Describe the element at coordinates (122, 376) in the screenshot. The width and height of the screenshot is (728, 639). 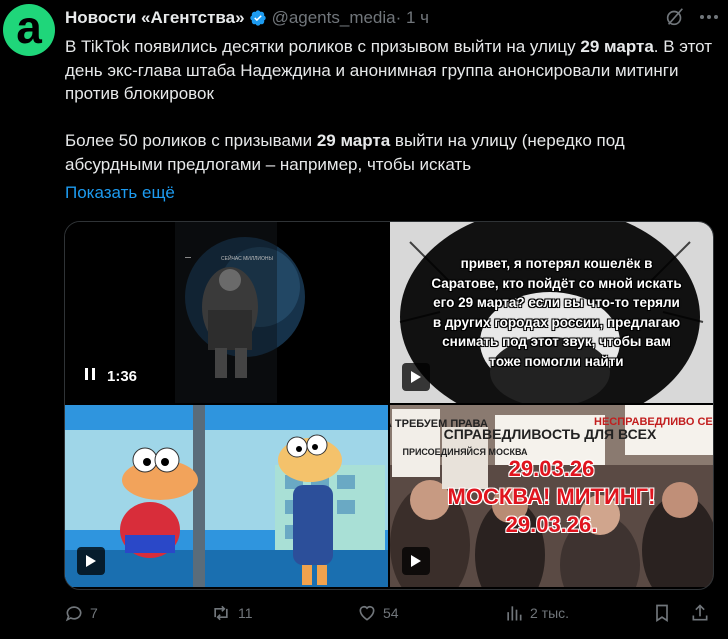
I see `video-duration: 1:36` at that location.